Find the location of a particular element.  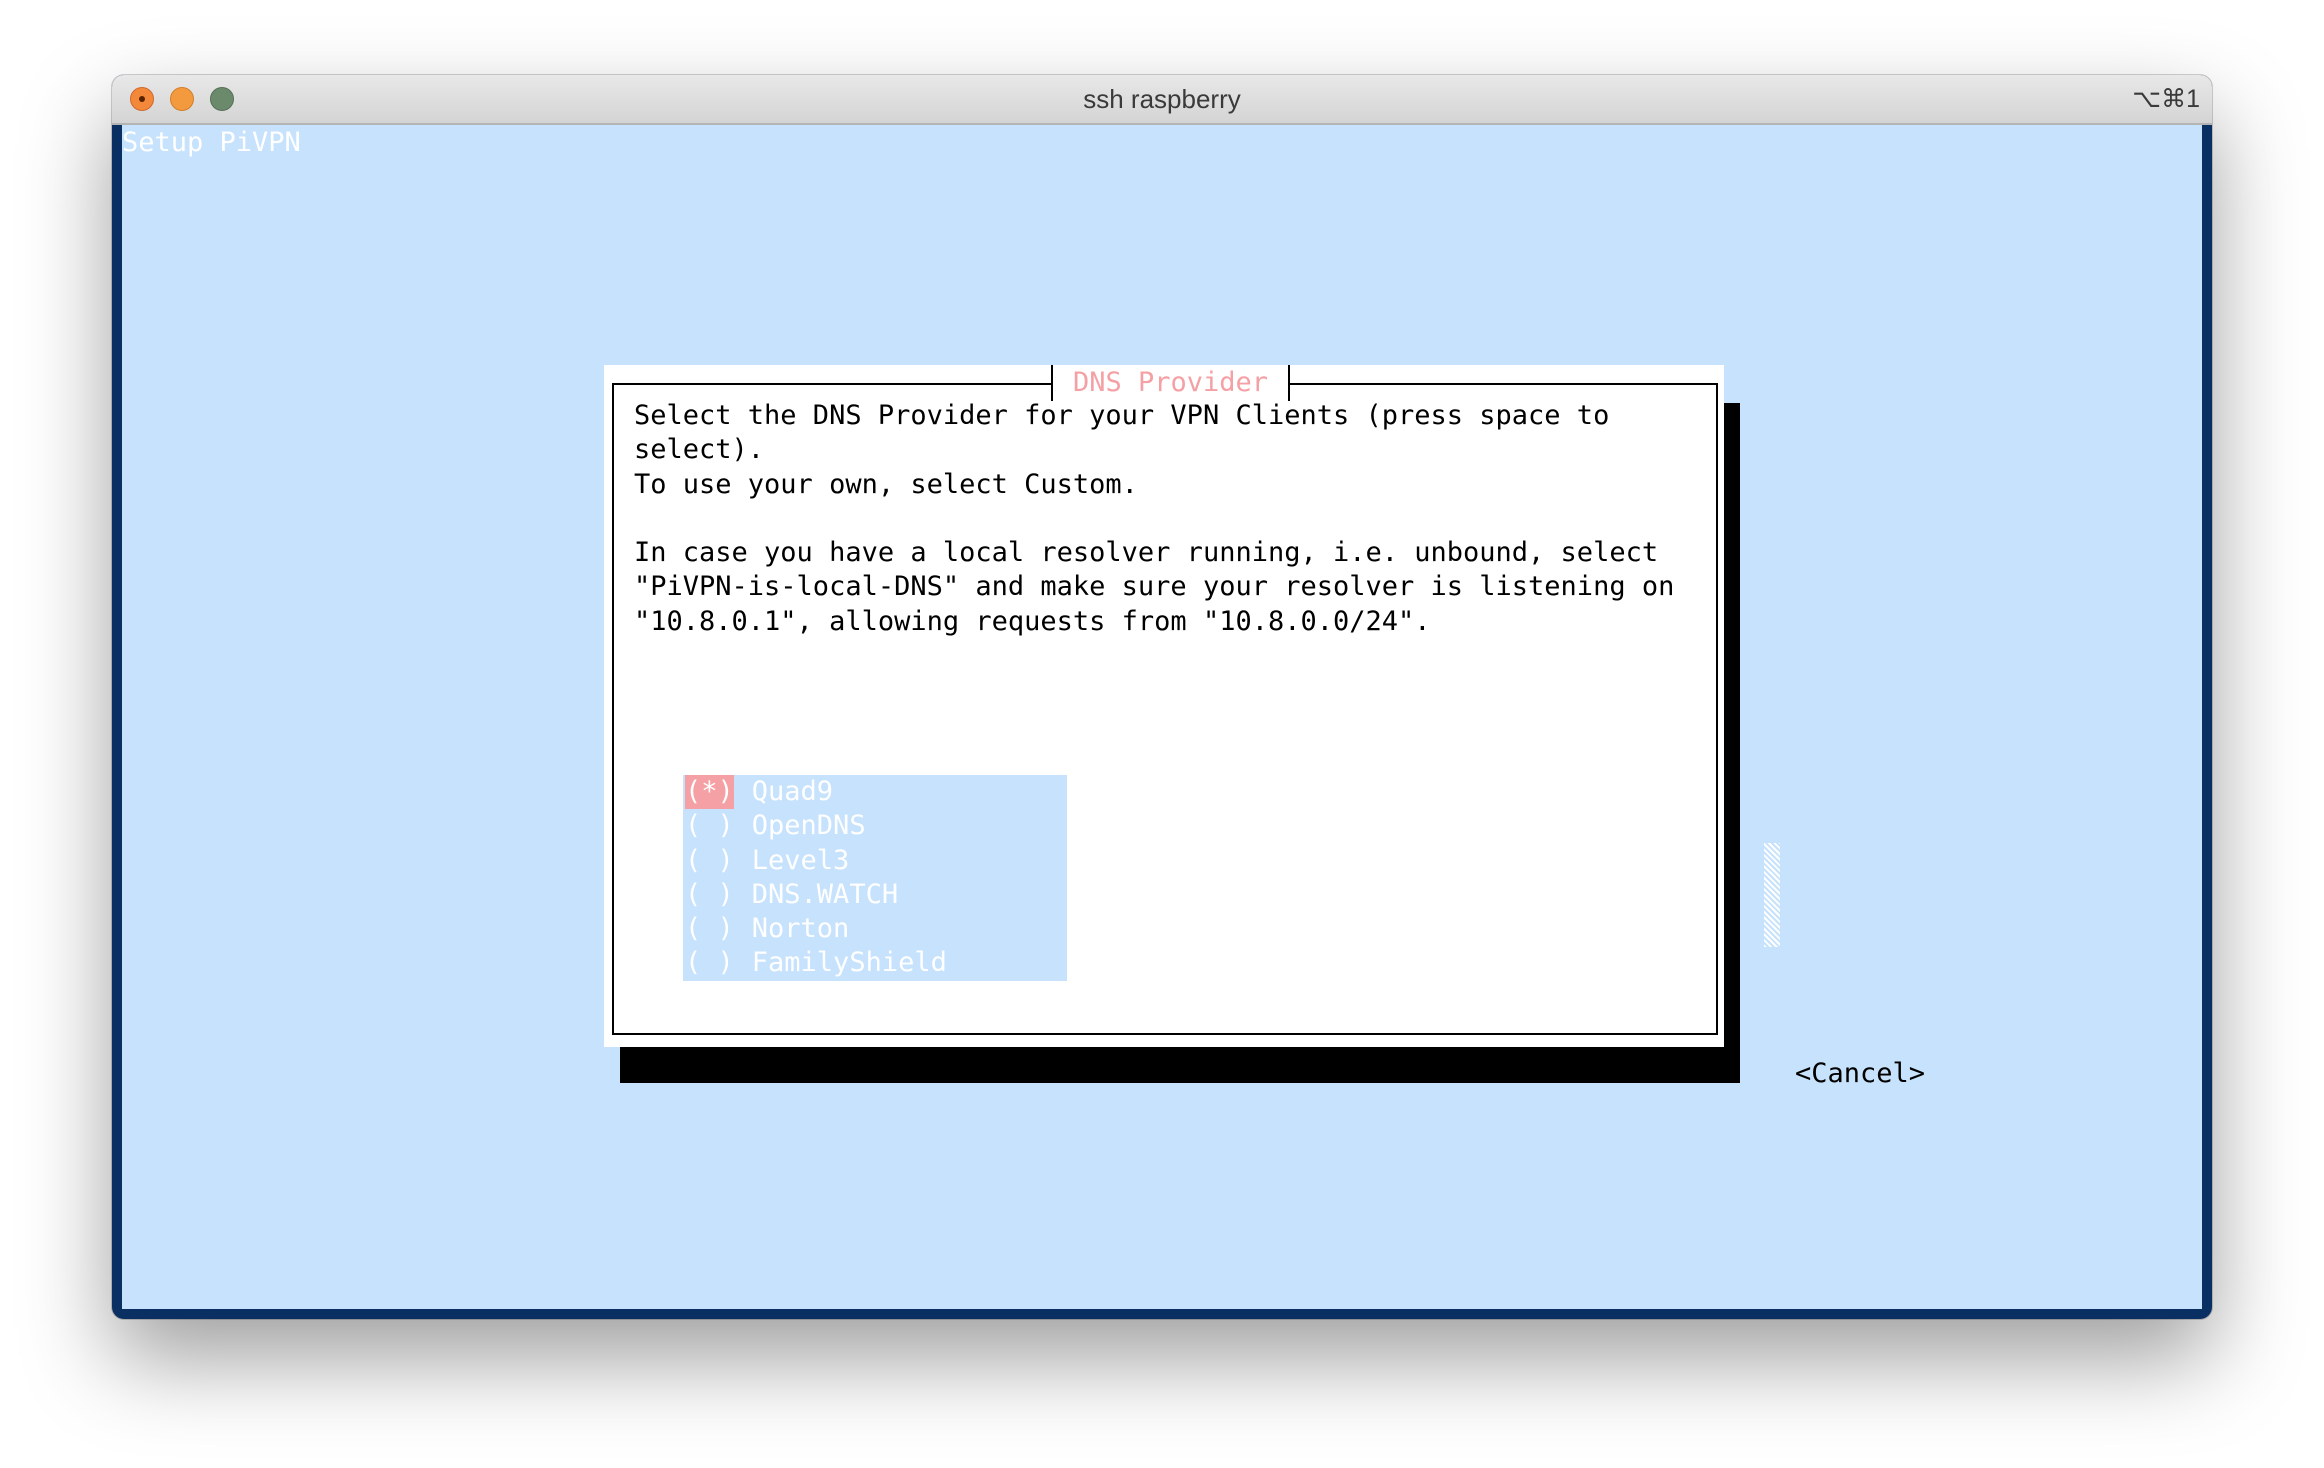

radio-option-norton: ( ) Norton is located at coordinates (875, 929).